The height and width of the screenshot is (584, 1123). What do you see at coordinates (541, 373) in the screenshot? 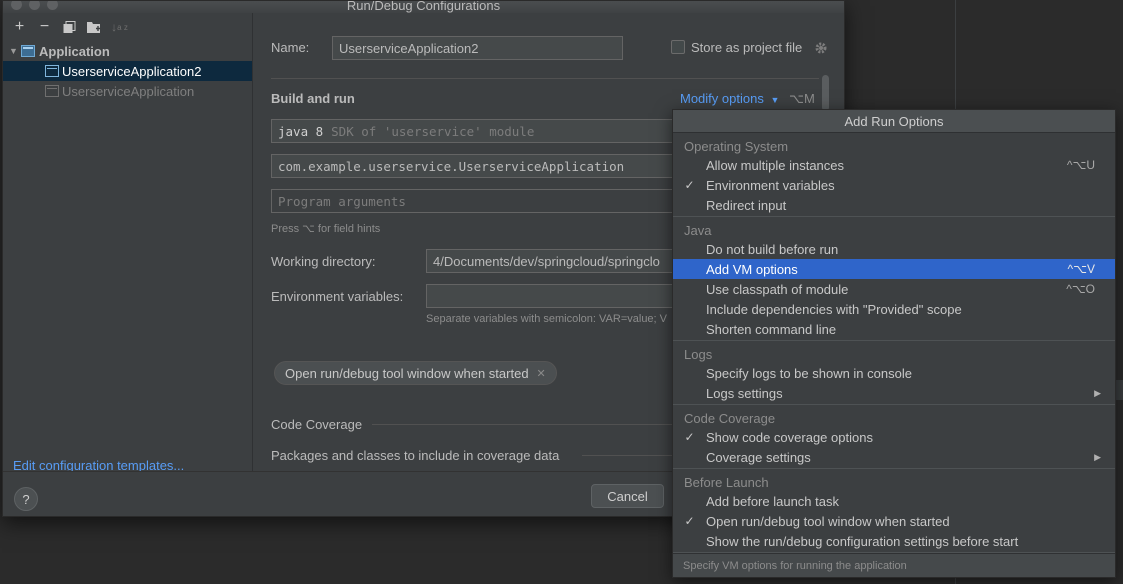
I see `remove-chip-icon: ✕` at bounding box center [541, 373].